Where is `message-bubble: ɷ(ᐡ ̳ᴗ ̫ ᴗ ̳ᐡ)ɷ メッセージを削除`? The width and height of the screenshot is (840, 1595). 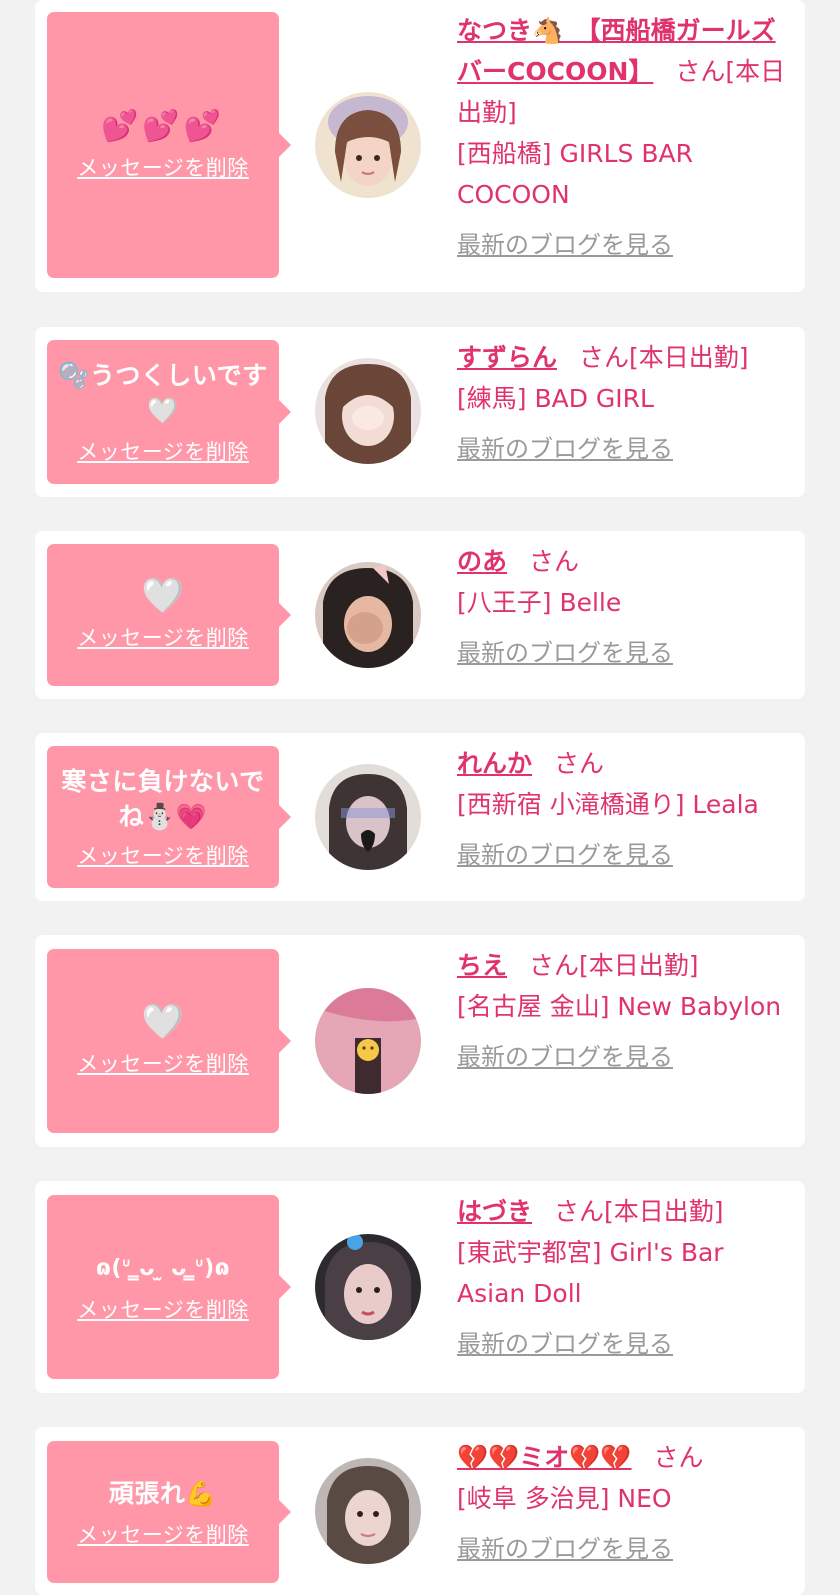 message-bubble: ɷ(ᐡ ̳ᴗ ̫ ᴗ ̳ᐡ)ɷ メッセージを削除 is located at coordinates (169, 1287).